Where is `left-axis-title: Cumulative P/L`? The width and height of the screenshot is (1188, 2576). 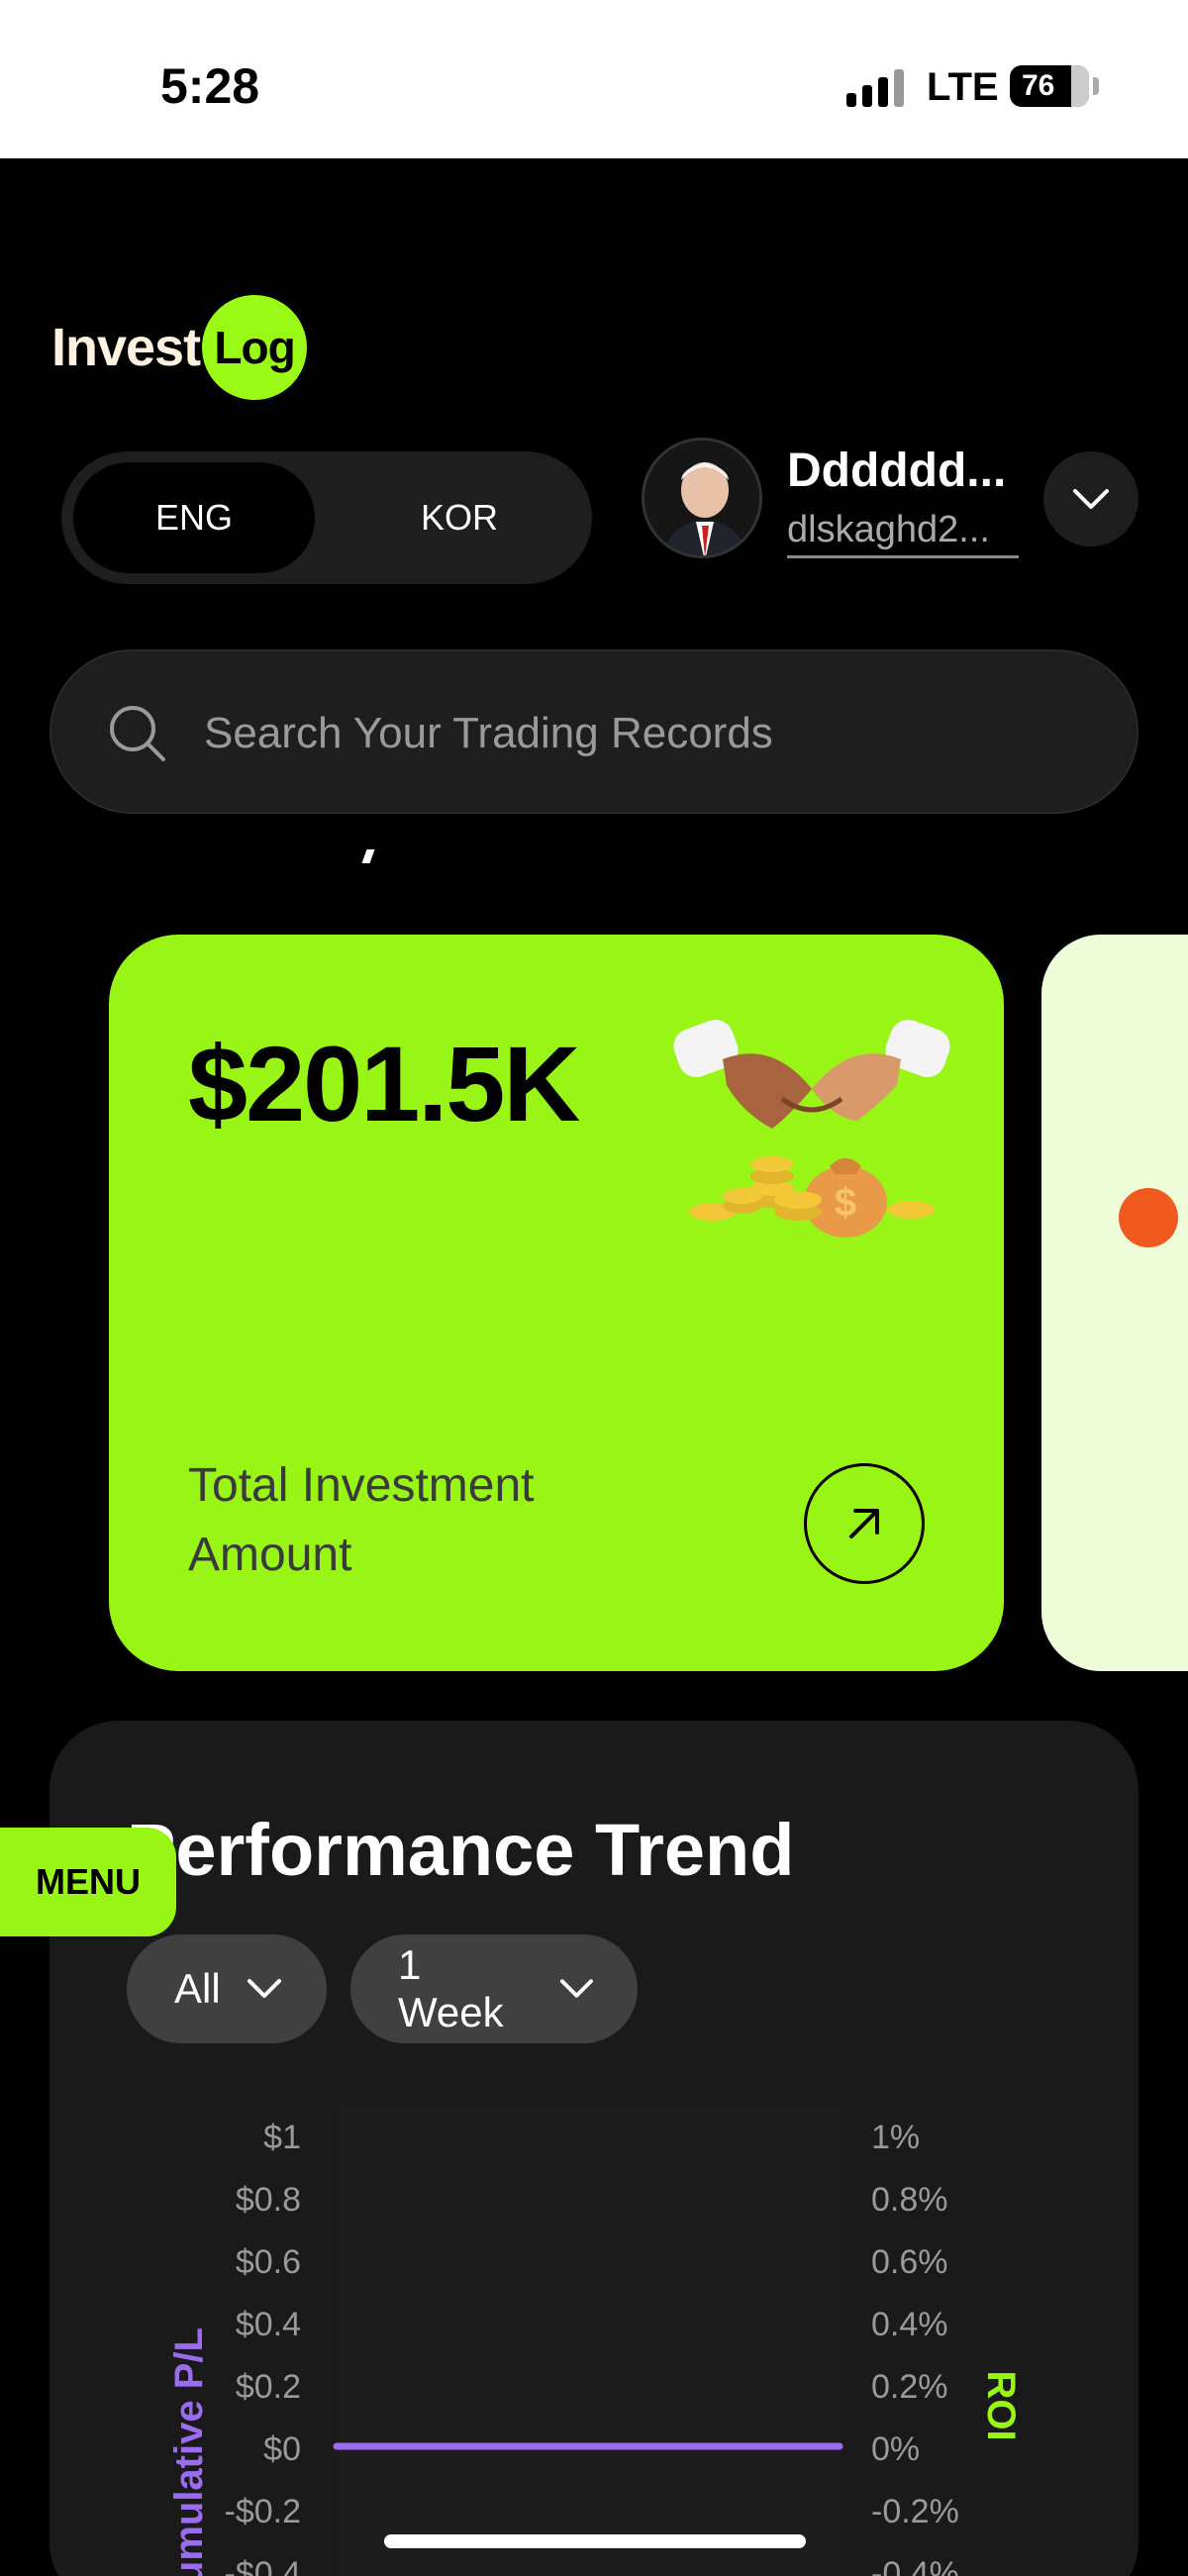
left-axis-title: Cumulative P/L is located at coordinates (189, 2452).